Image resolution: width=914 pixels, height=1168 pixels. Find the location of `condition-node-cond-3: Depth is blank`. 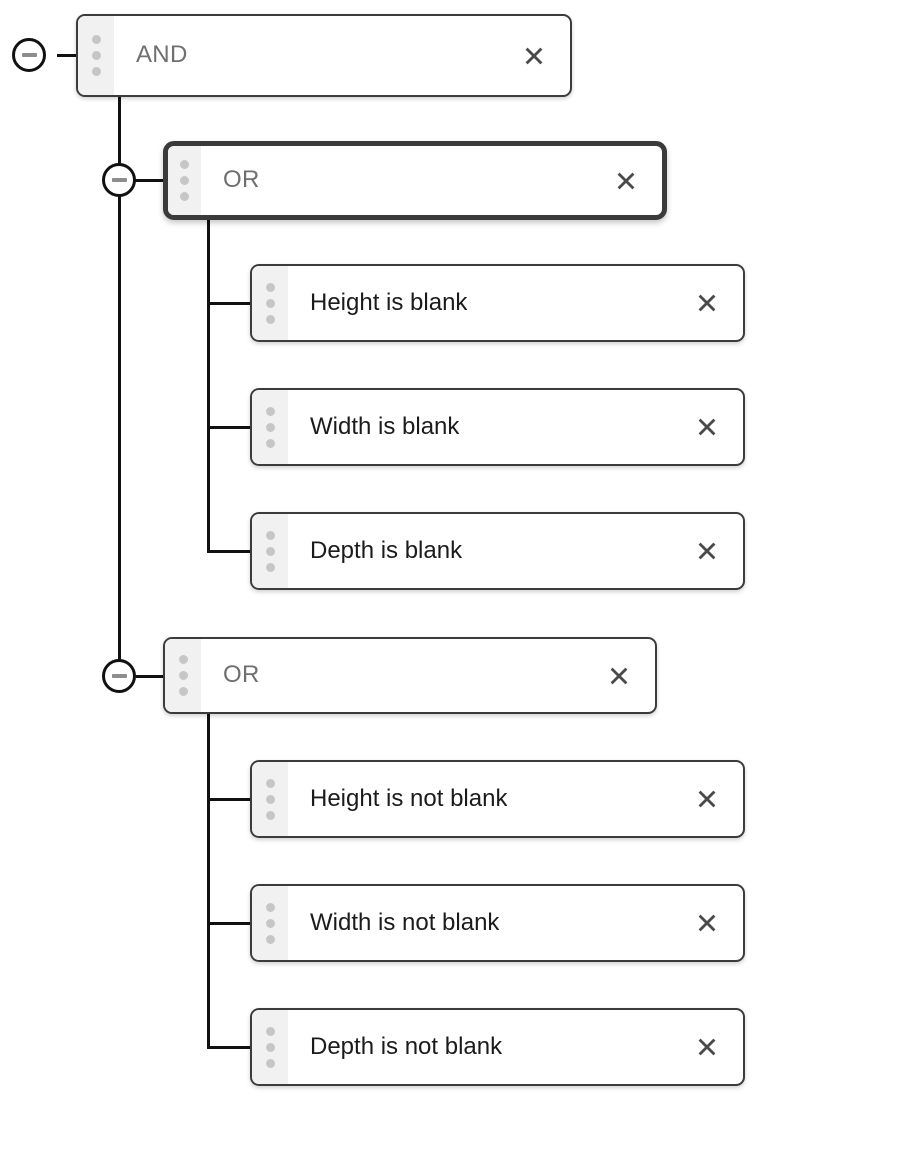

condition-node-cond-3: Depth is blank is located at coordinates (497, 551).